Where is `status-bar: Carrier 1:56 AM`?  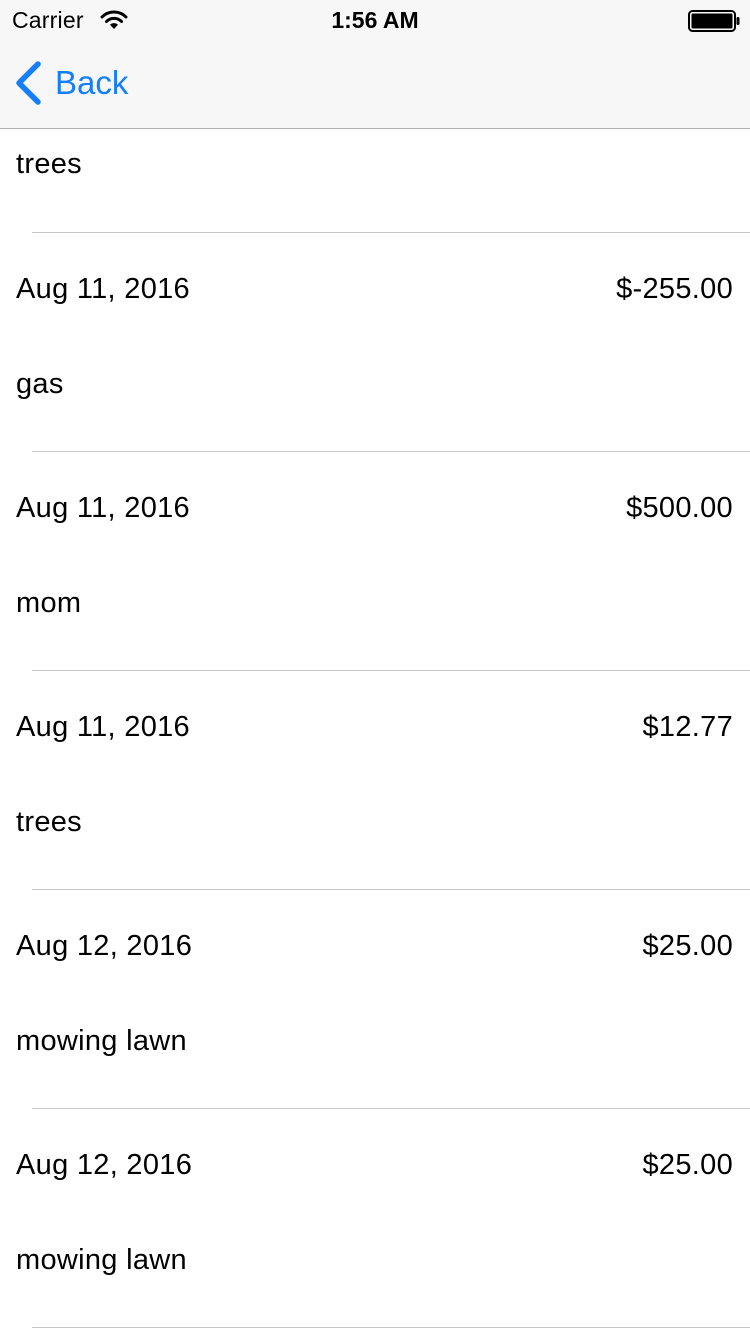 status-bar: Carrier 1:56 AM is located at coordinates (375, 20).